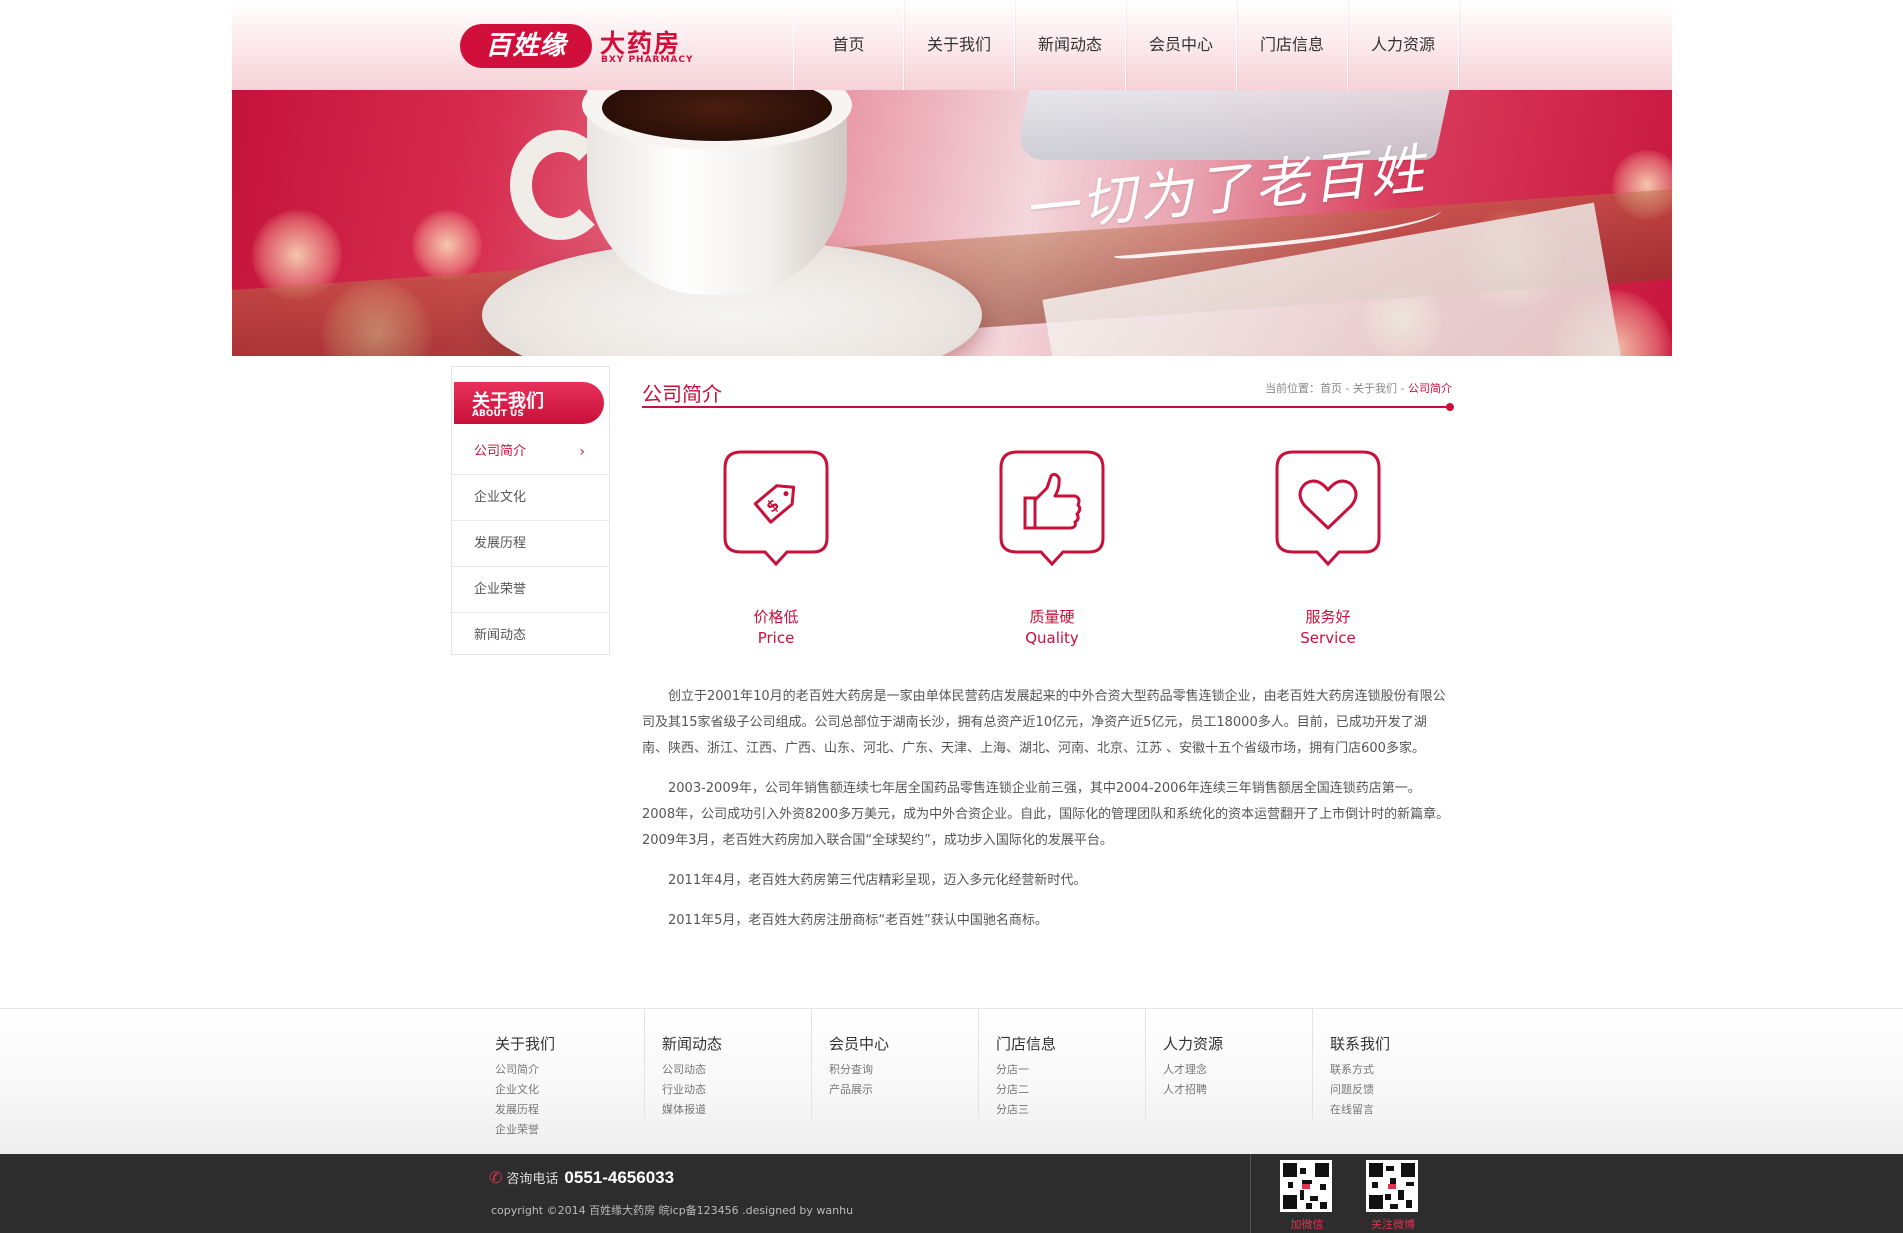 The width and height of the screenshot is (1903, 1233). I want to click on page-title: 公司简介, so click(682, 394).